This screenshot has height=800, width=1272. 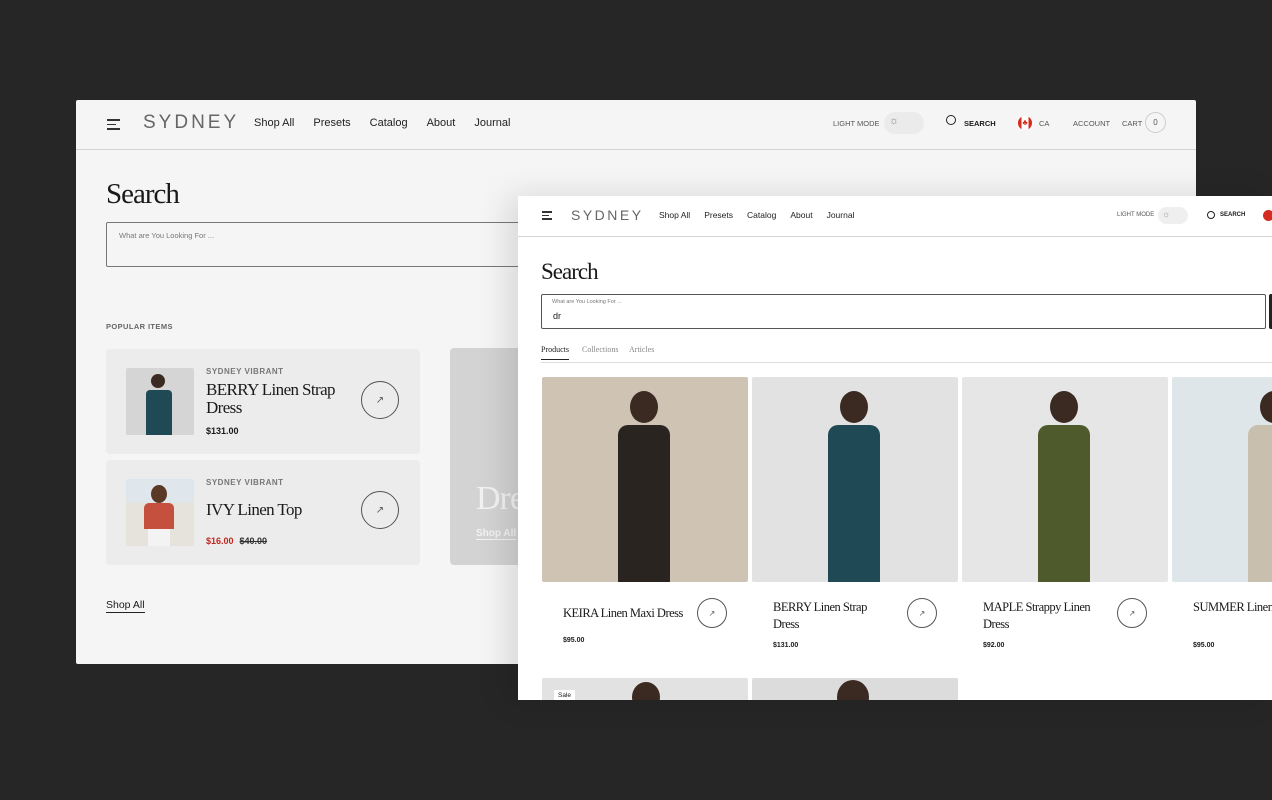 I want to click on account-link: ACCOUNT, so click(x=1091, y=123).